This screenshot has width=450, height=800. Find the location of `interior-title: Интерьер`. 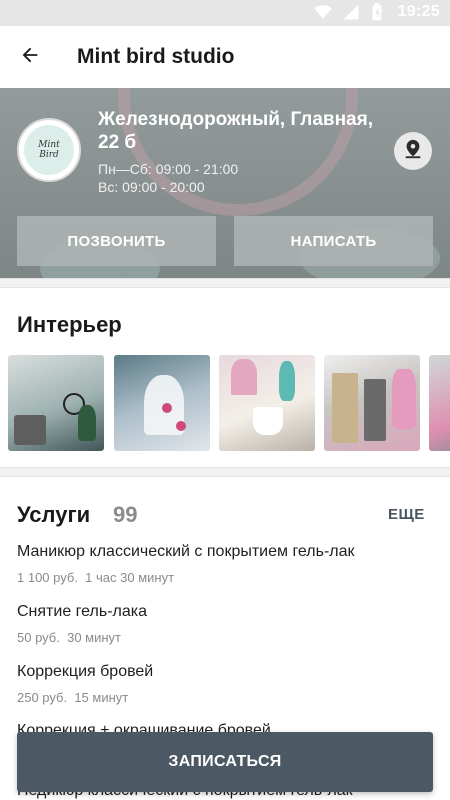

interior-title: Интерьер is located at coordinates (69, 324).